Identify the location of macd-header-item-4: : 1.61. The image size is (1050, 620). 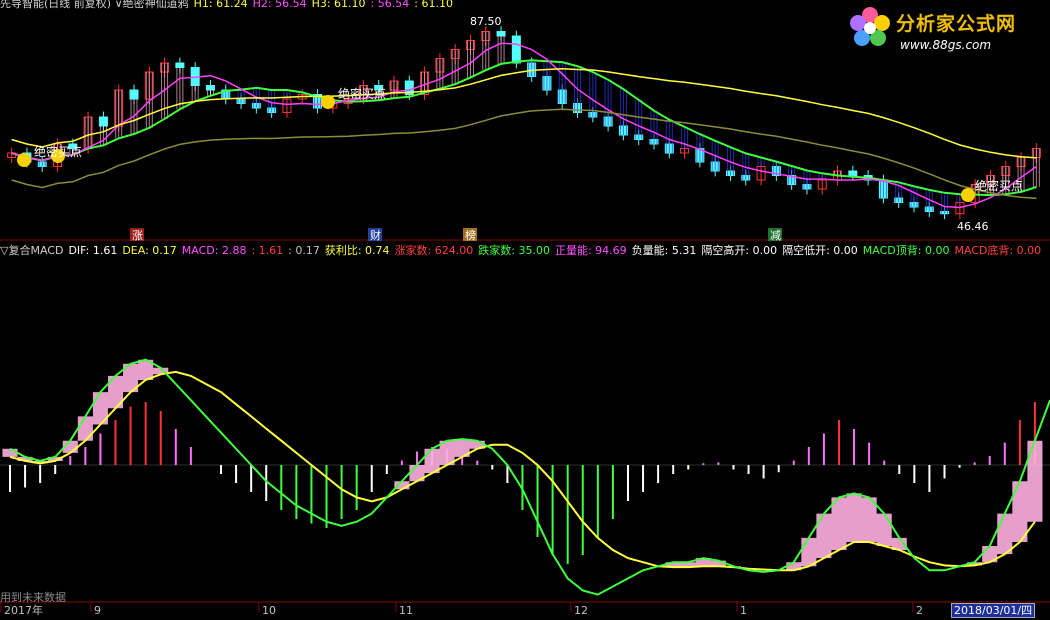
(267, 250).